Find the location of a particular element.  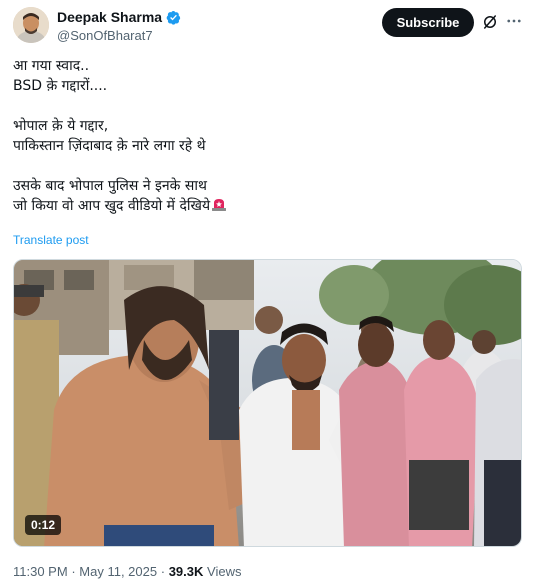

subscribe-button: Subscribe is located at coordinates (428, 22).